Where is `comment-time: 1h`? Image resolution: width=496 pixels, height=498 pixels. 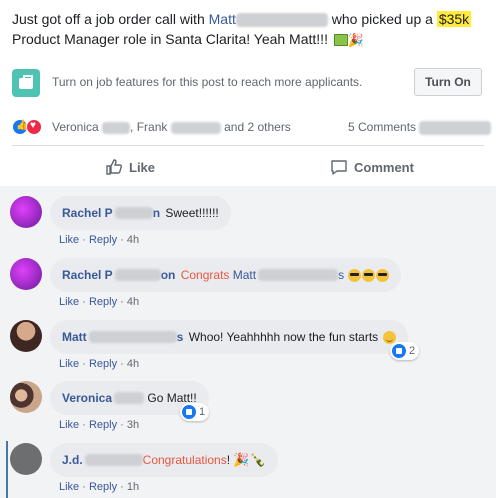
comment-time: 1h is located at coordinates (133, 487).